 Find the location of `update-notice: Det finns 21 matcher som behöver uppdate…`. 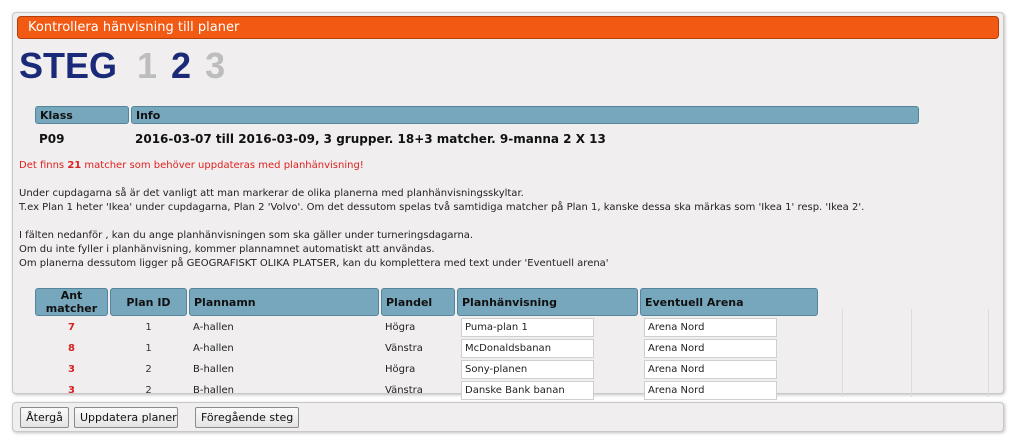

update-notice: Det finns 21 matcher som behöver uppdate… is located at coordinates (191, 165).